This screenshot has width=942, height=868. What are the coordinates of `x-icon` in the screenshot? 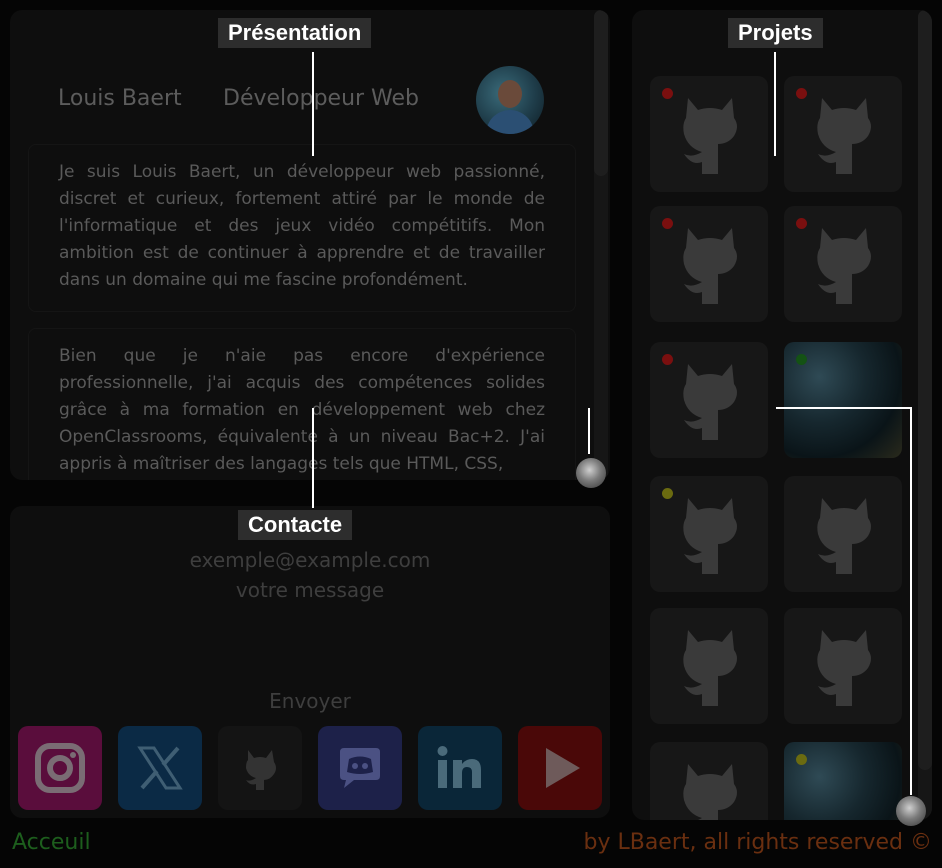 It's located at (160, 768).